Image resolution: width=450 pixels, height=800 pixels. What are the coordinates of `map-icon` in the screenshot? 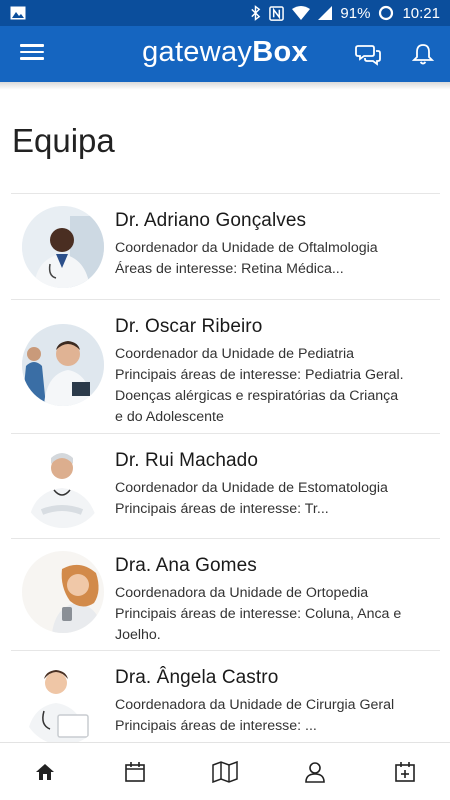 It's located at (225, 771).